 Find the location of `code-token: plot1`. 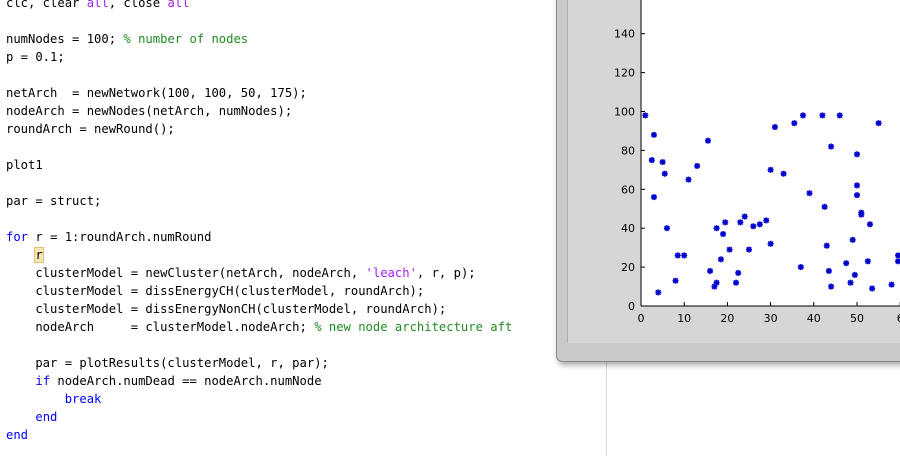

code-token: plot1 is located at coordinates (24, 165).